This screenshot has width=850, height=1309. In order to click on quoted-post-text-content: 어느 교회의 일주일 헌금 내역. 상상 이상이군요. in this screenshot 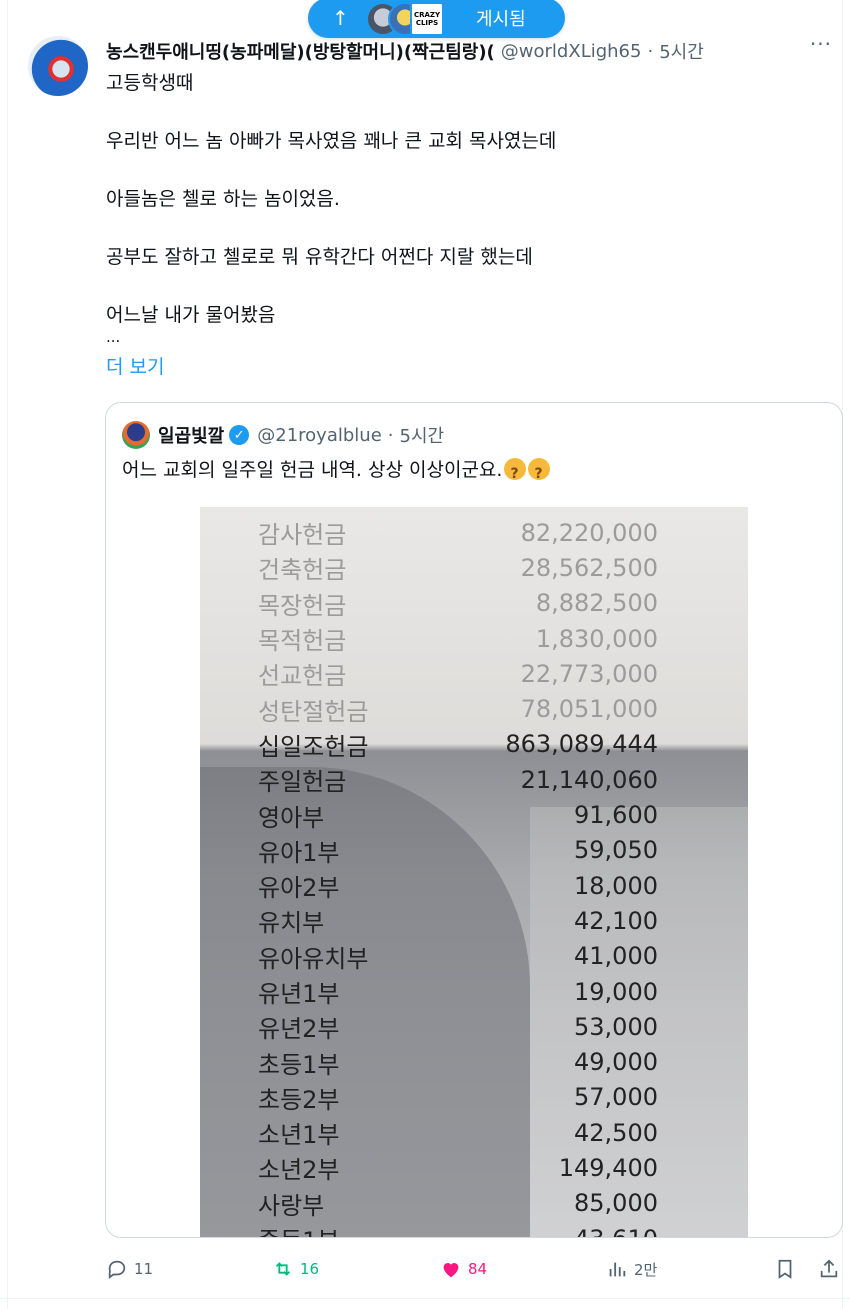, I will do `click(312, 470)`.